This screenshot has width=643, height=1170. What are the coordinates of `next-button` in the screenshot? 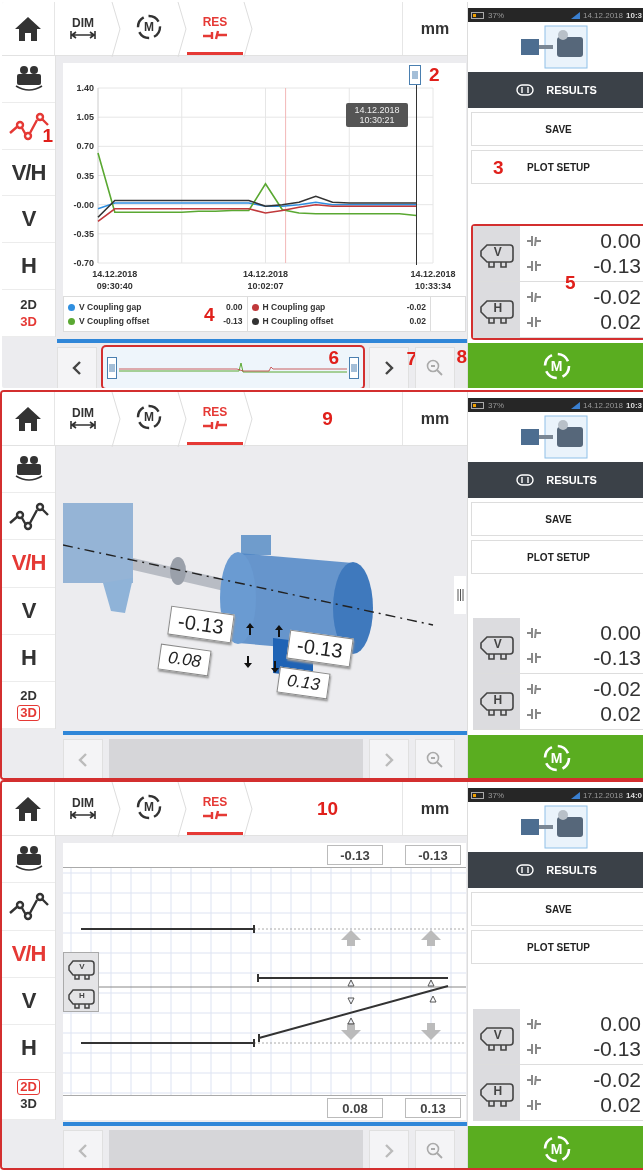 It's located at (389, 367).